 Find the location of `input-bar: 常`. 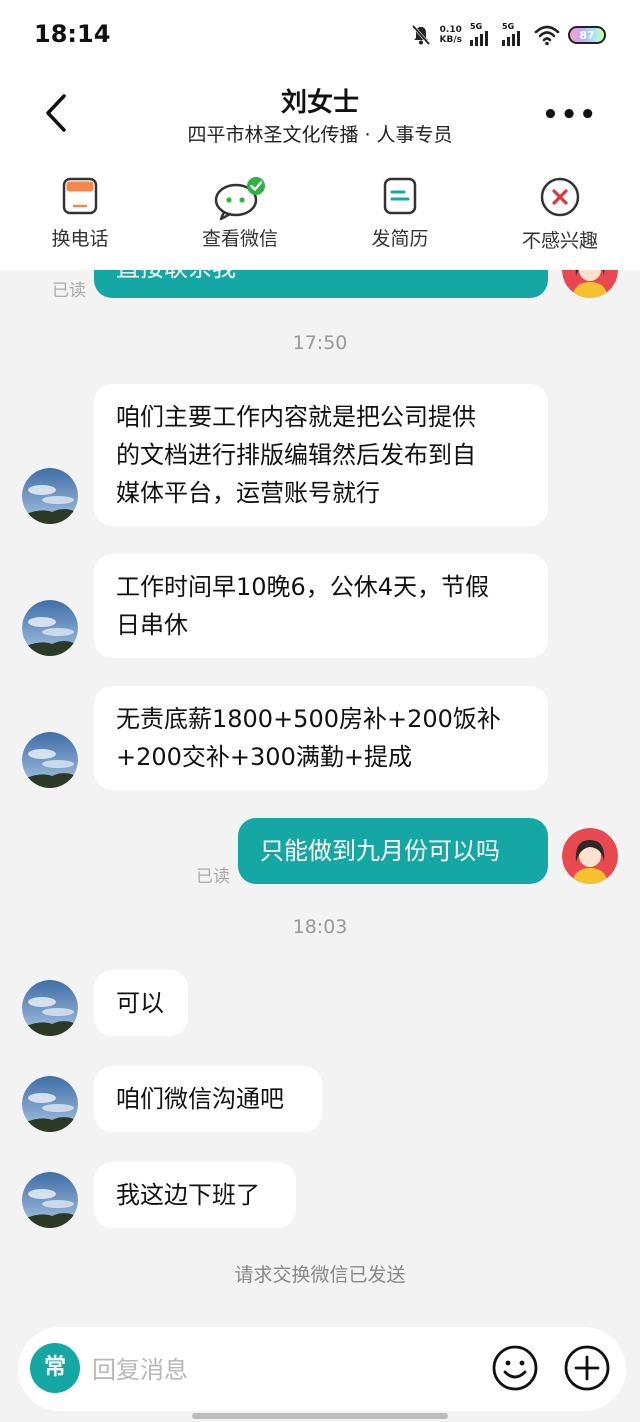

input-bar: 常 is located at coordinates (320, 1368).